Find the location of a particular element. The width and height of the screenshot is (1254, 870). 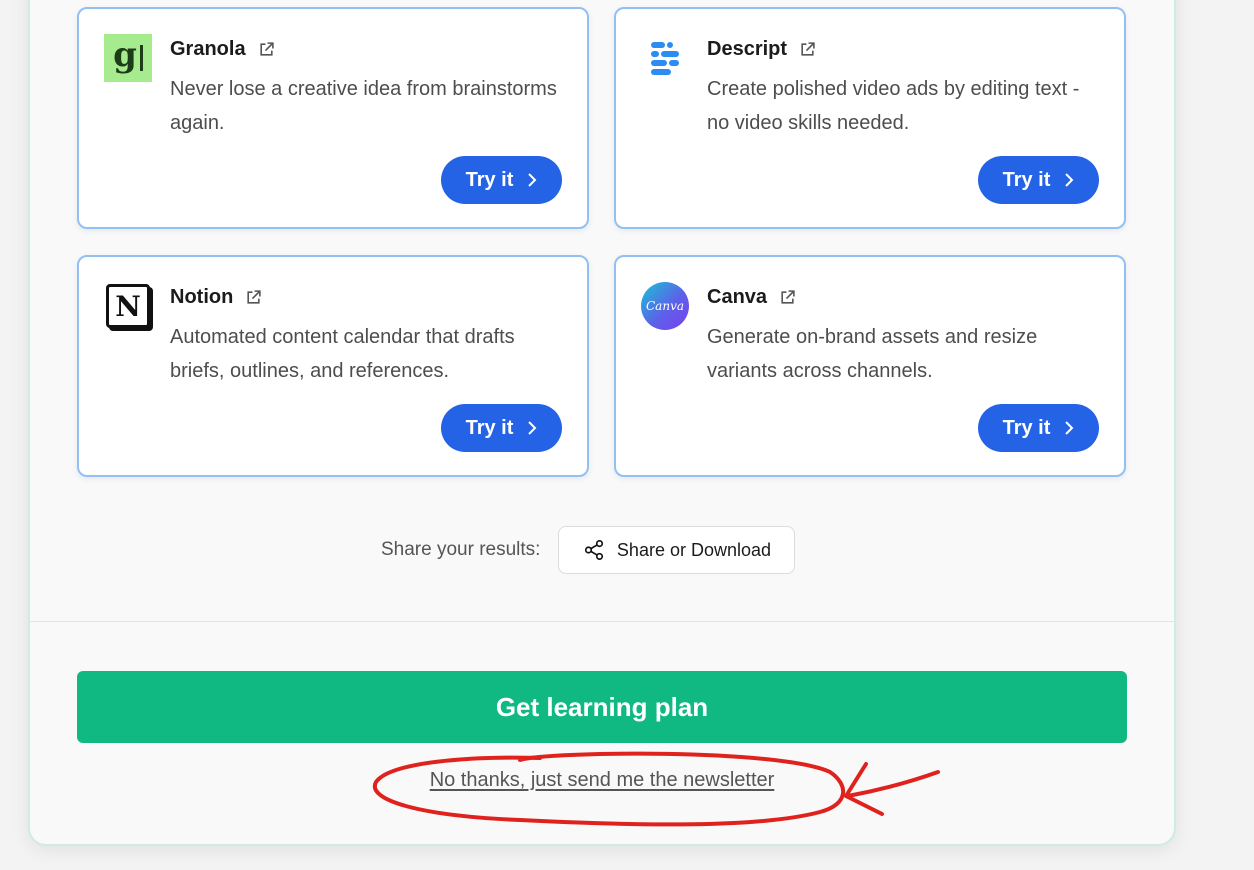

tool-title: Canva is located at coordinates (751, 297).